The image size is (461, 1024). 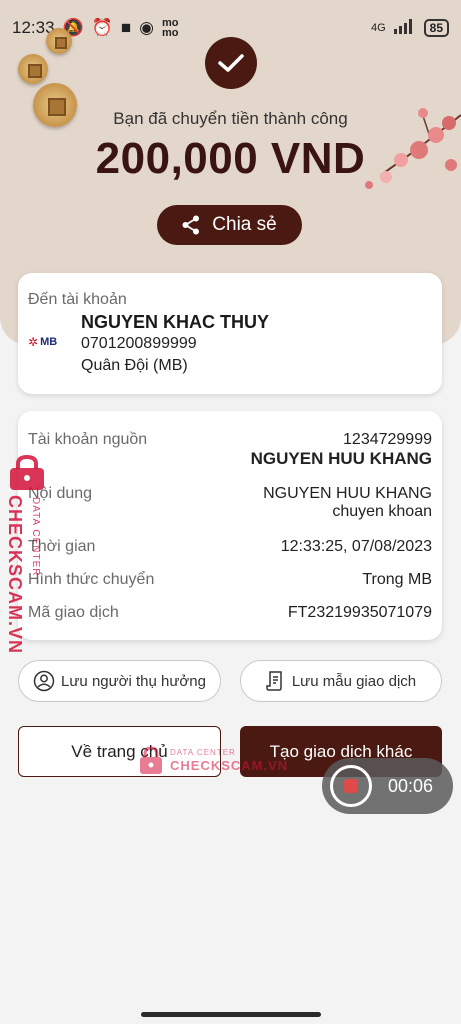 I want to click on transaction-id-row: Mã giao dịch FT23219935071079, so click(x=230, y=613).